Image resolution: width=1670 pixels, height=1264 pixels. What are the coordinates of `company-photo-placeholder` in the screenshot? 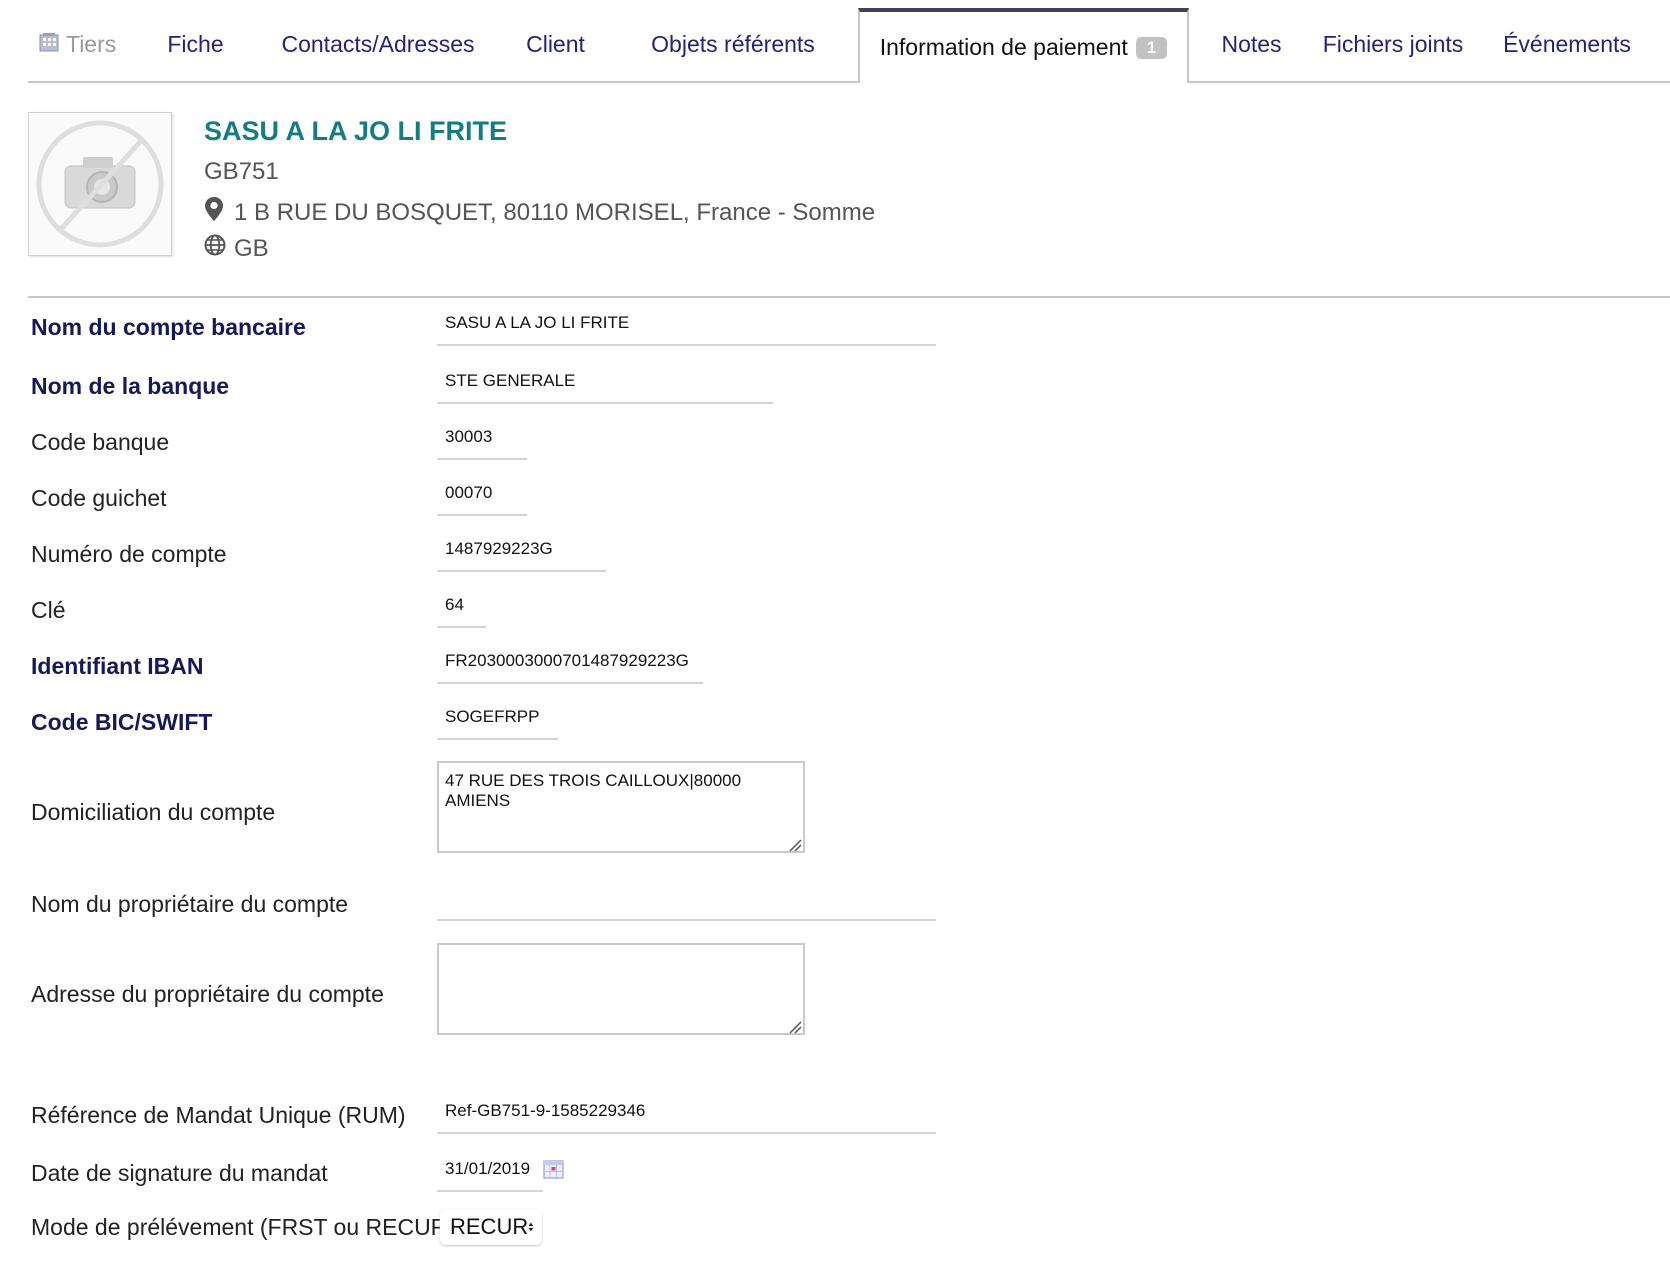 It's located at (100, 184).